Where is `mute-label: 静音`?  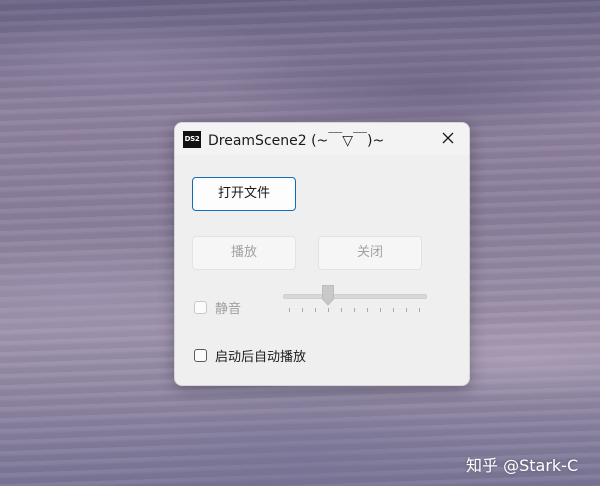 mute-label: 静音 is located at coordinates (228, 309).